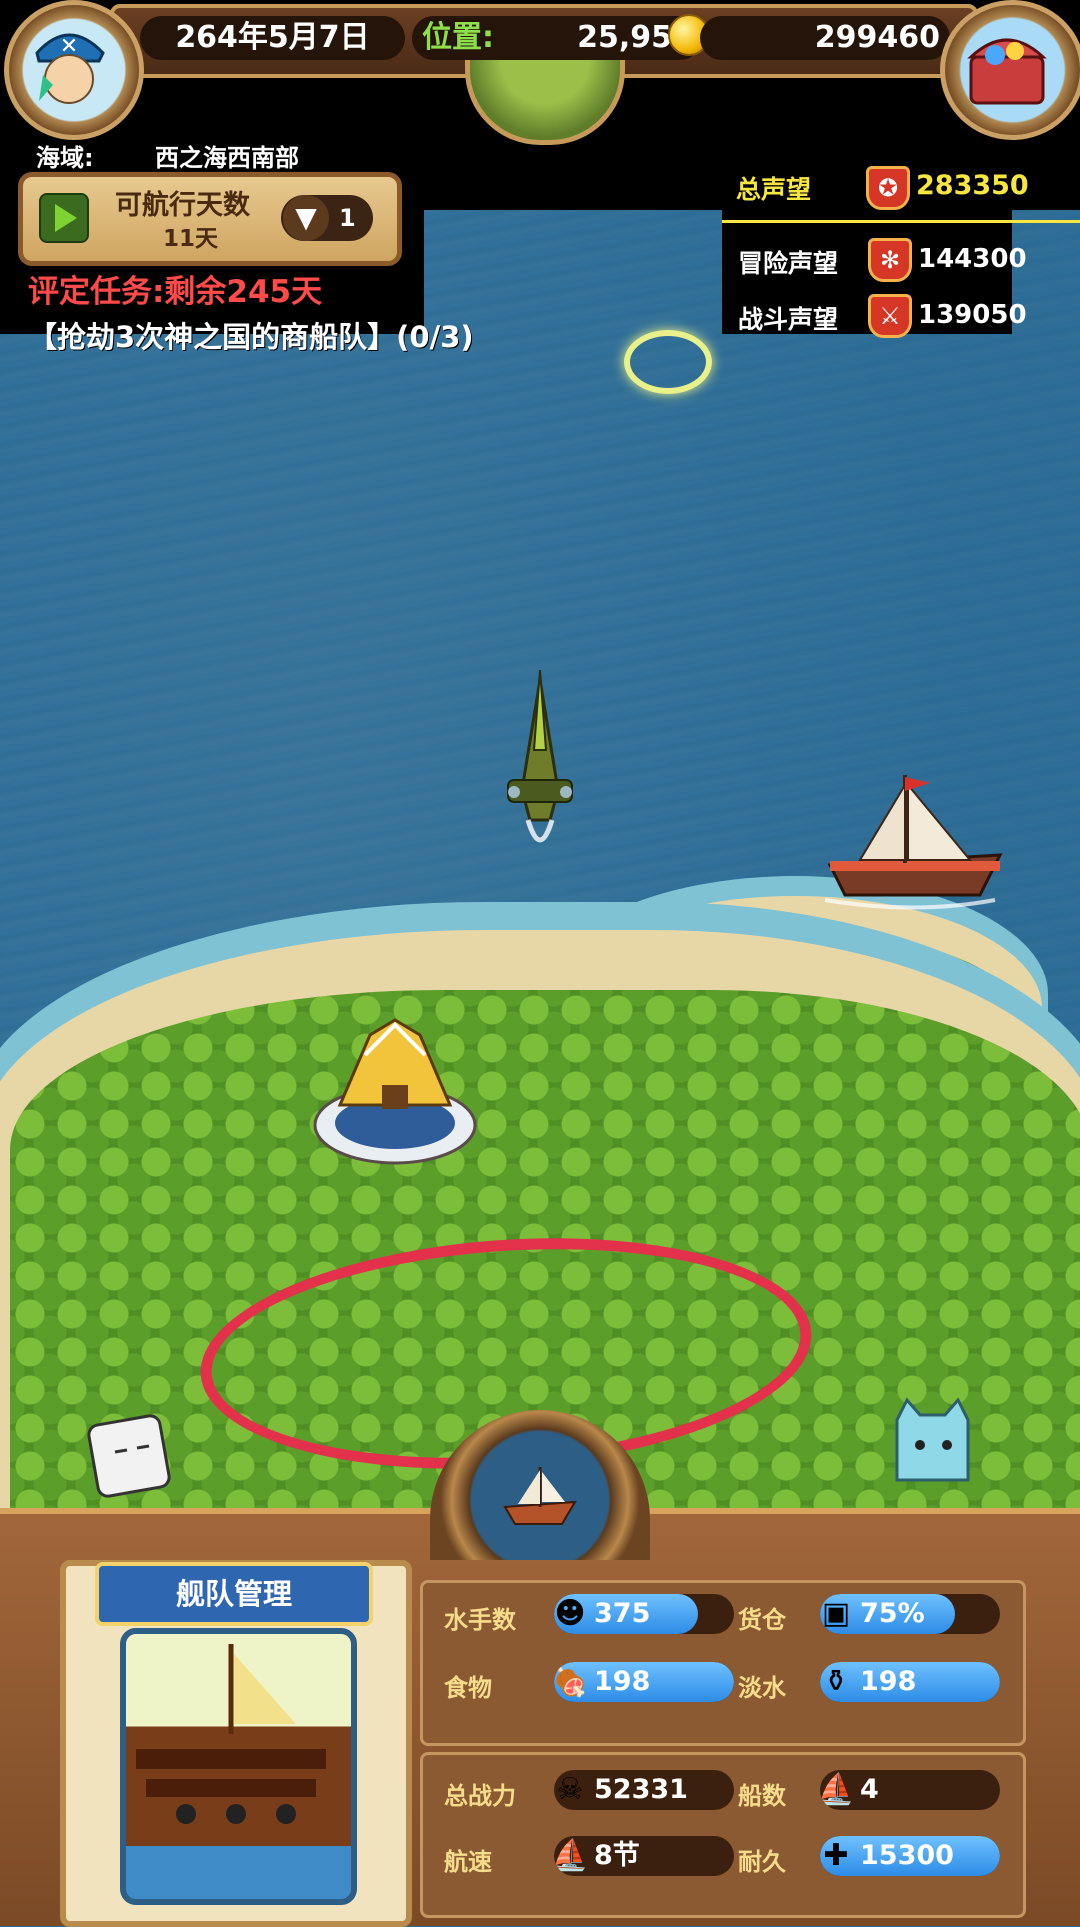 Image resolution: width=1080 pixels, height=1927 pixels. Describe the element at coordinates (890, 260) in the screenshot. I see `compass-crest-icon: ✻` at that location.